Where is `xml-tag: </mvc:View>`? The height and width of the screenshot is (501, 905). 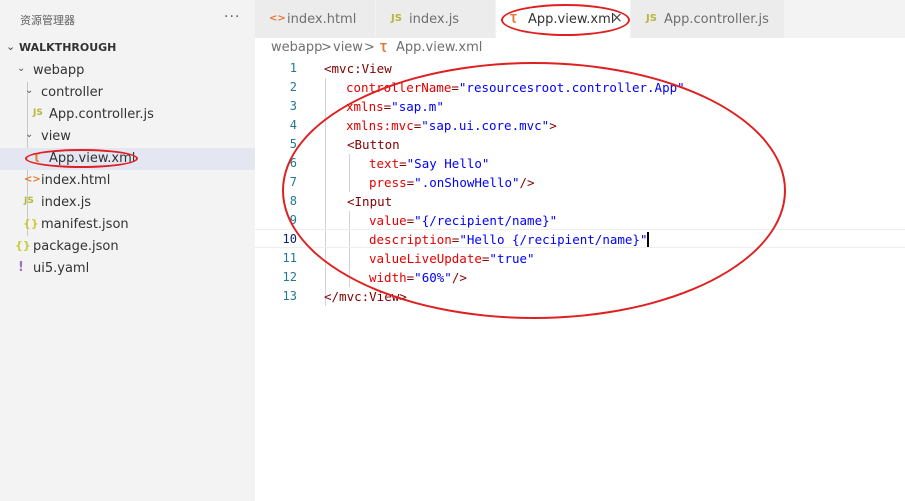 xml-tag: </mvc:View> is located at coordinates (365, 296).